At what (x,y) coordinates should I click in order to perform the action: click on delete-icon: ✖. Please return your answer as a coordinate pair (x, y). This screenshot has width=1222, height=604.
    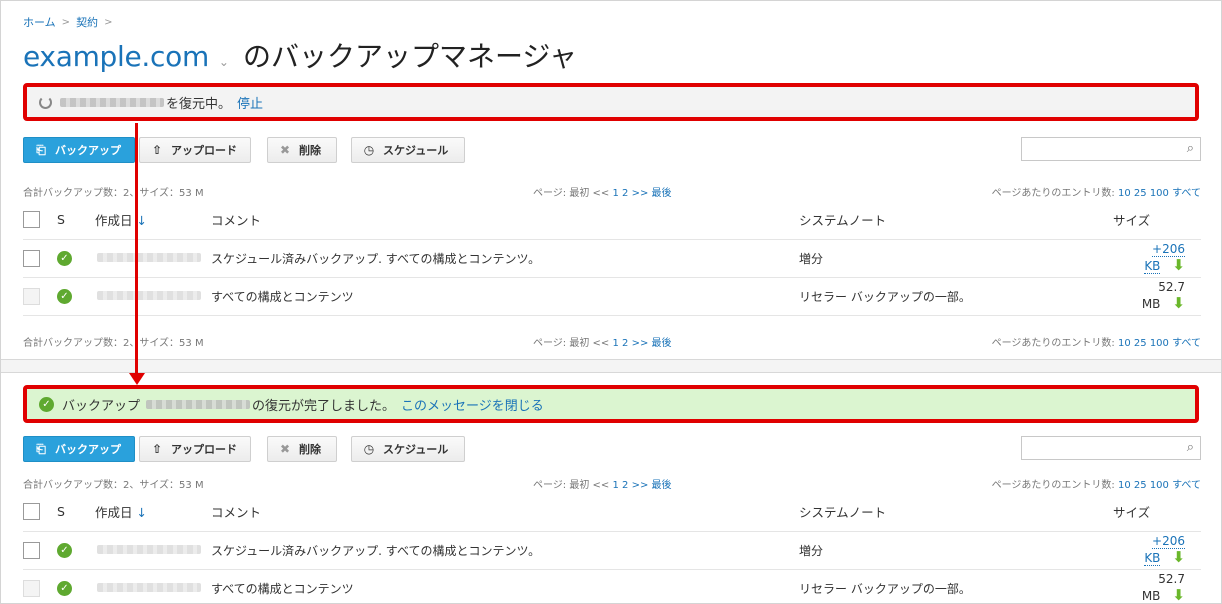
    Looking at the image, I should click on (285, 150).